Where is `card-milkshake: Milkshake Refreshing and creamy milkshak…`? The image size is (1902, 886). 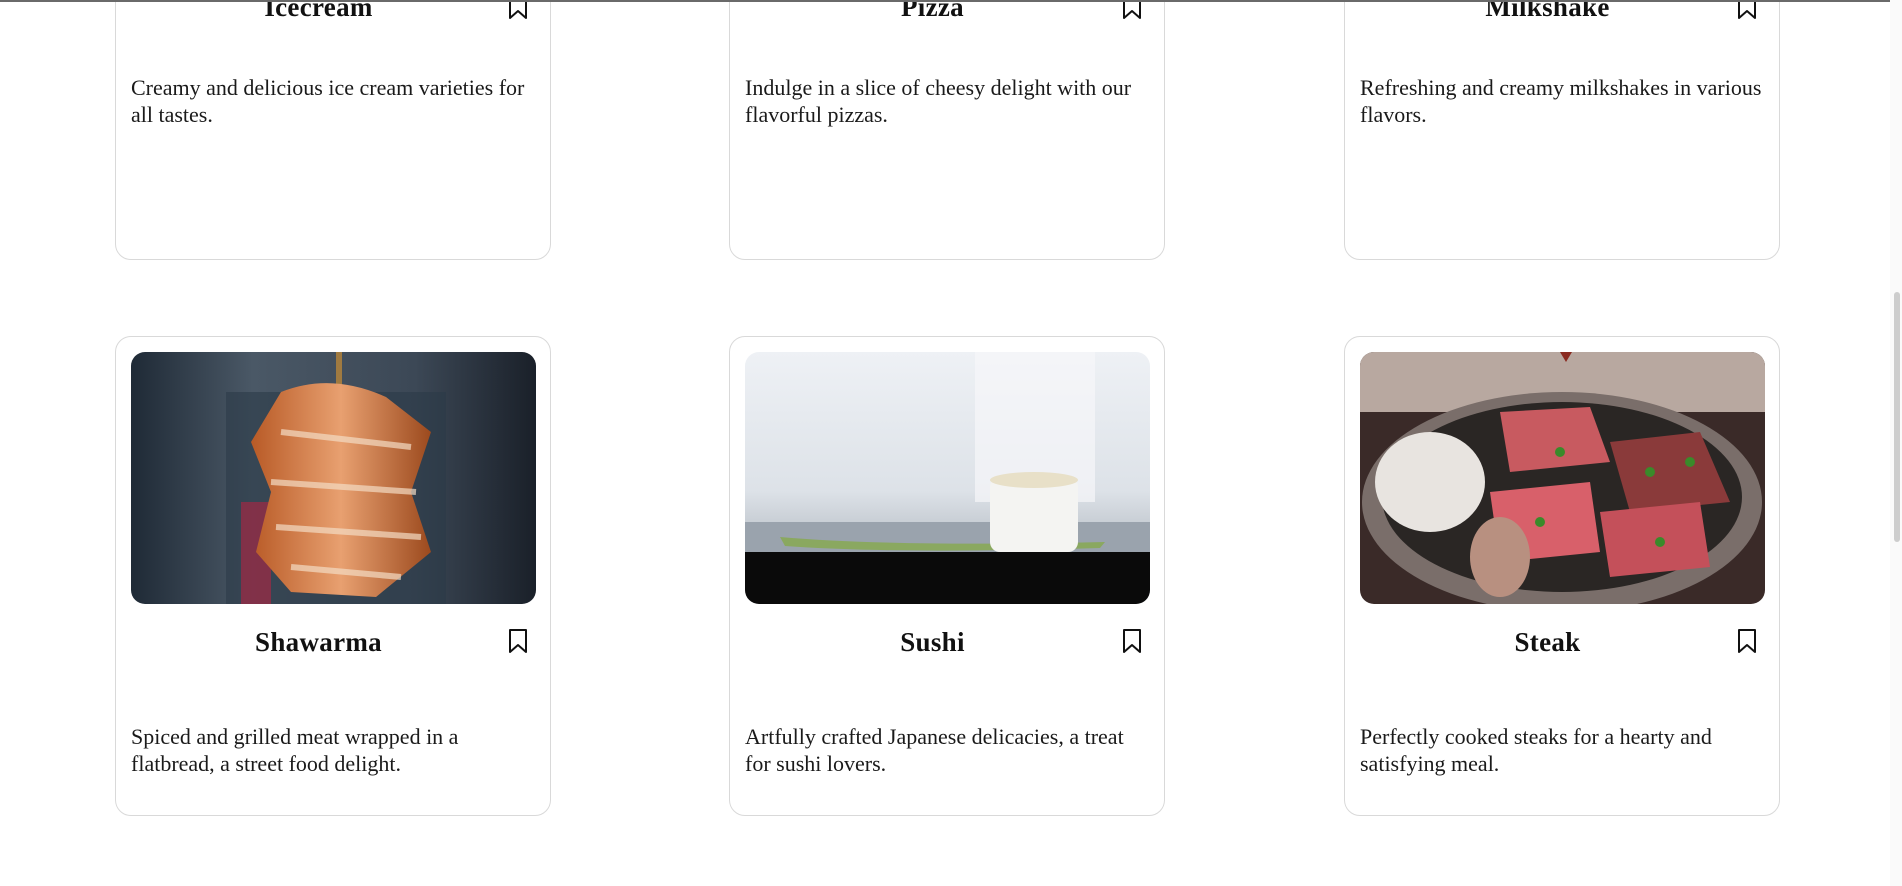
card-milkshake: Milkshake Refreshing and creamy milkshak… is located at coordinates (1562, 130).